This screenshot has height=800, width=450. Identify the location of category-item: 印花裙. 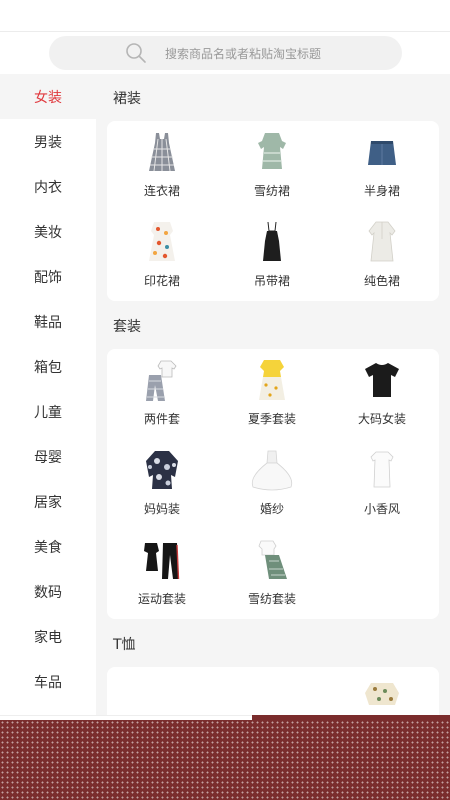
(162, 256).